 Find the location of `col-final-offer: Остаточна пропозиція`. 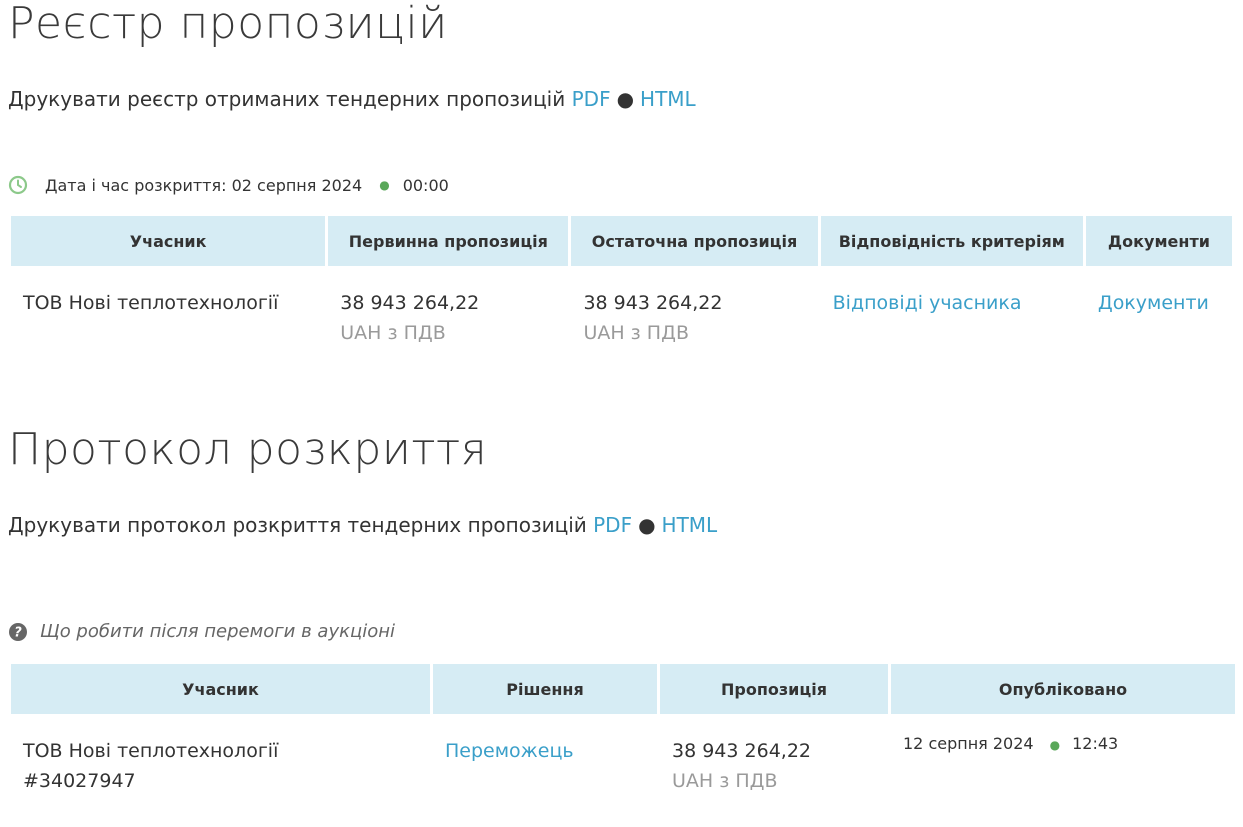

col-final-offer: Остаточна пропозиція is located at coordinates (694, 241).